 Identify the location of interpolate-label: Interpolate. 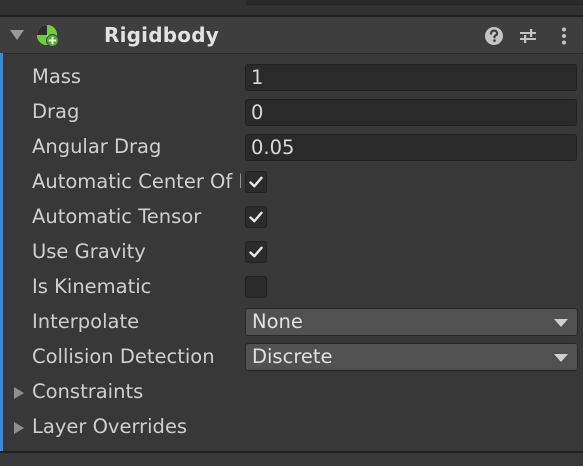
(86, 321).